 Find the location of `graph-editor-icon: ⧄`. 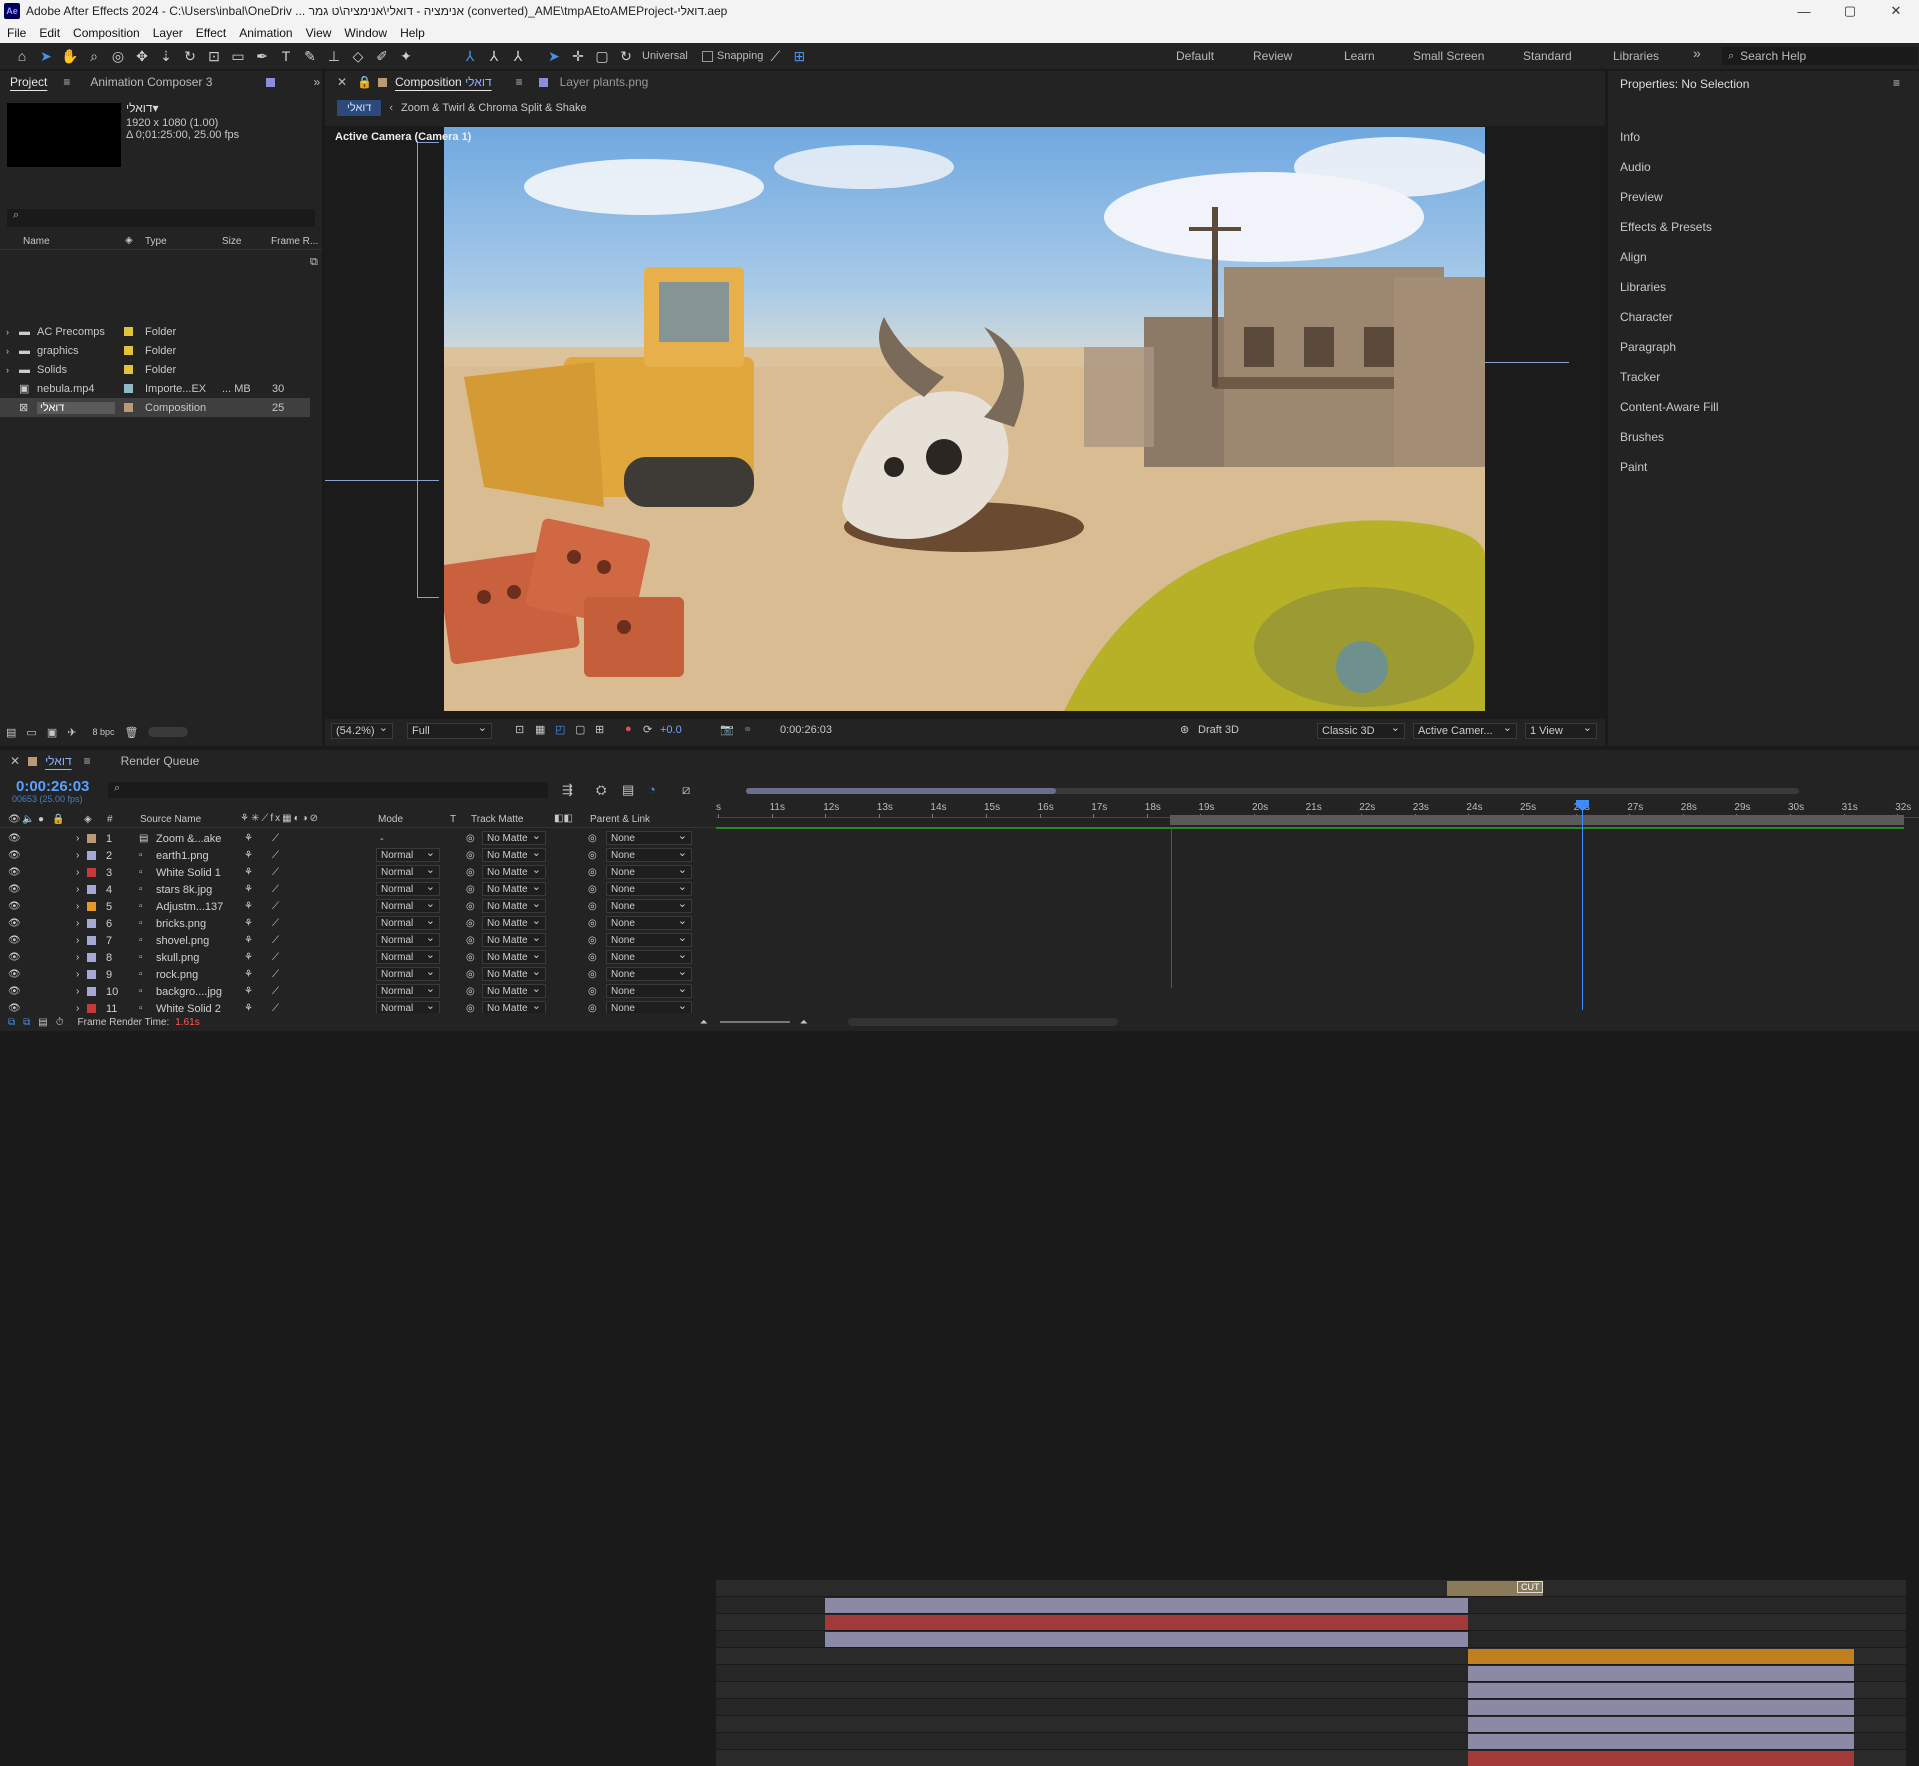

graph-editor-icon: ⧄ is located at coordinates (686, 790).